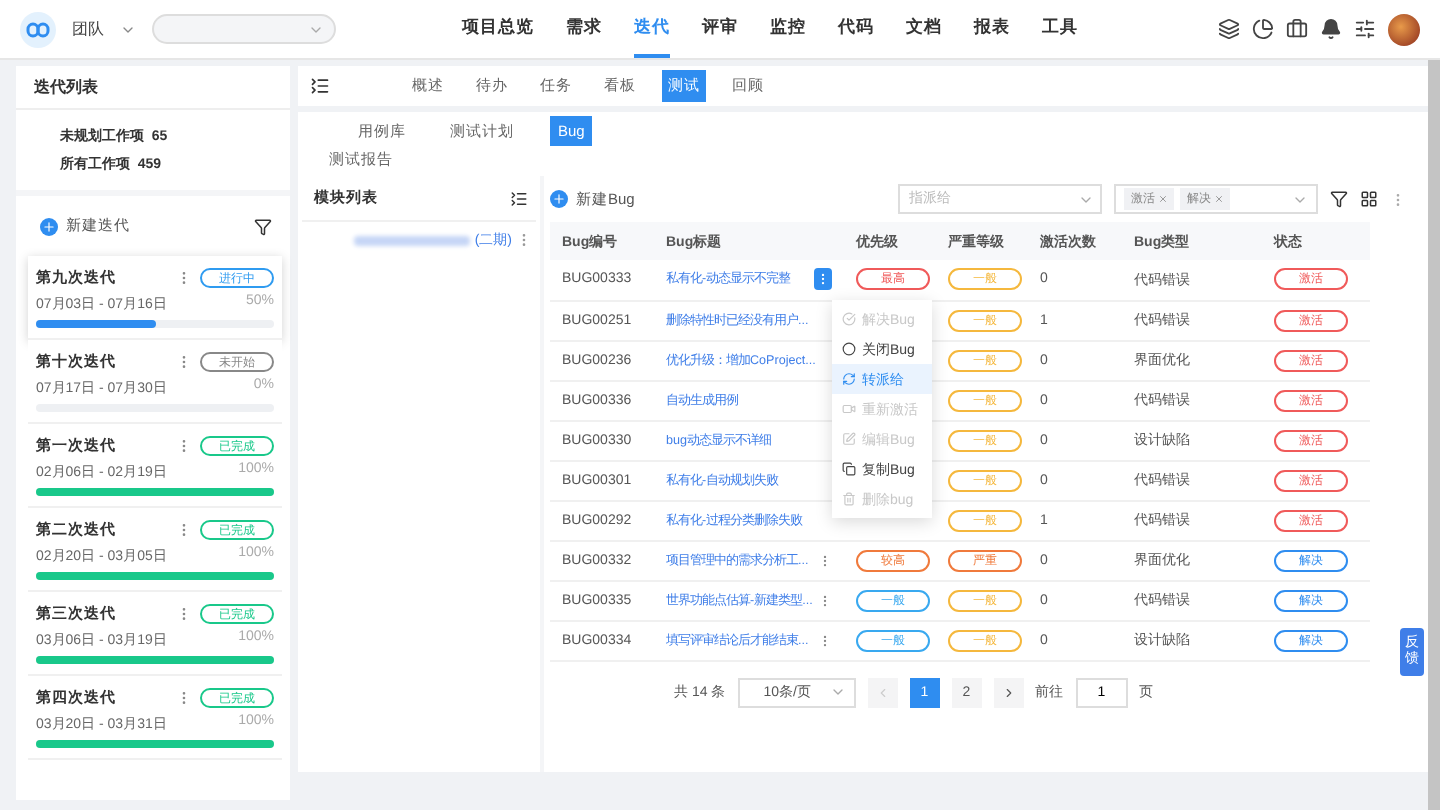 The width and height of the screenshot is (1440, 810). Describe the element at coordinates (88, 29) in the screenshot. I see `team-name: 团队` at that location.